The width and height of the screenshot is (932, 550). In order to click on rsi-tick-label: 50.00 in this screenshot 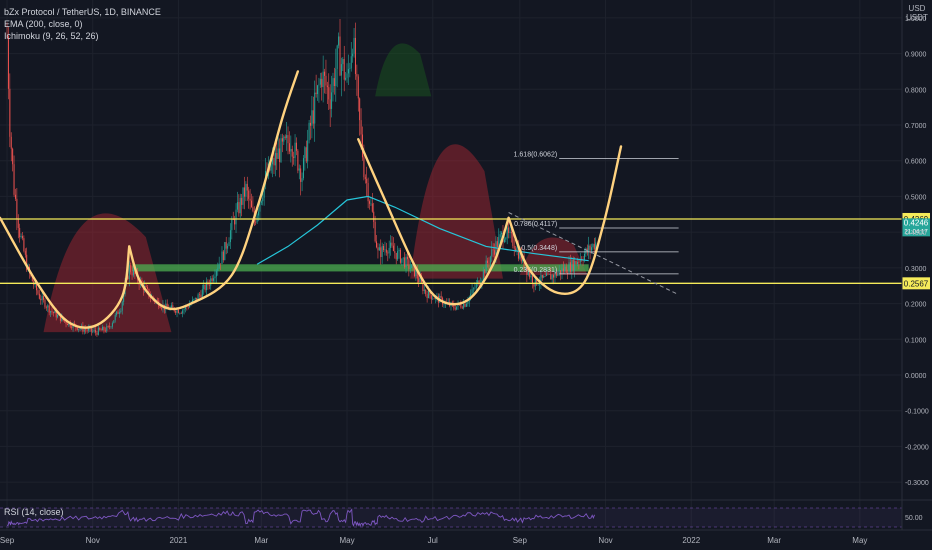, I will do `click(914, 518)`.